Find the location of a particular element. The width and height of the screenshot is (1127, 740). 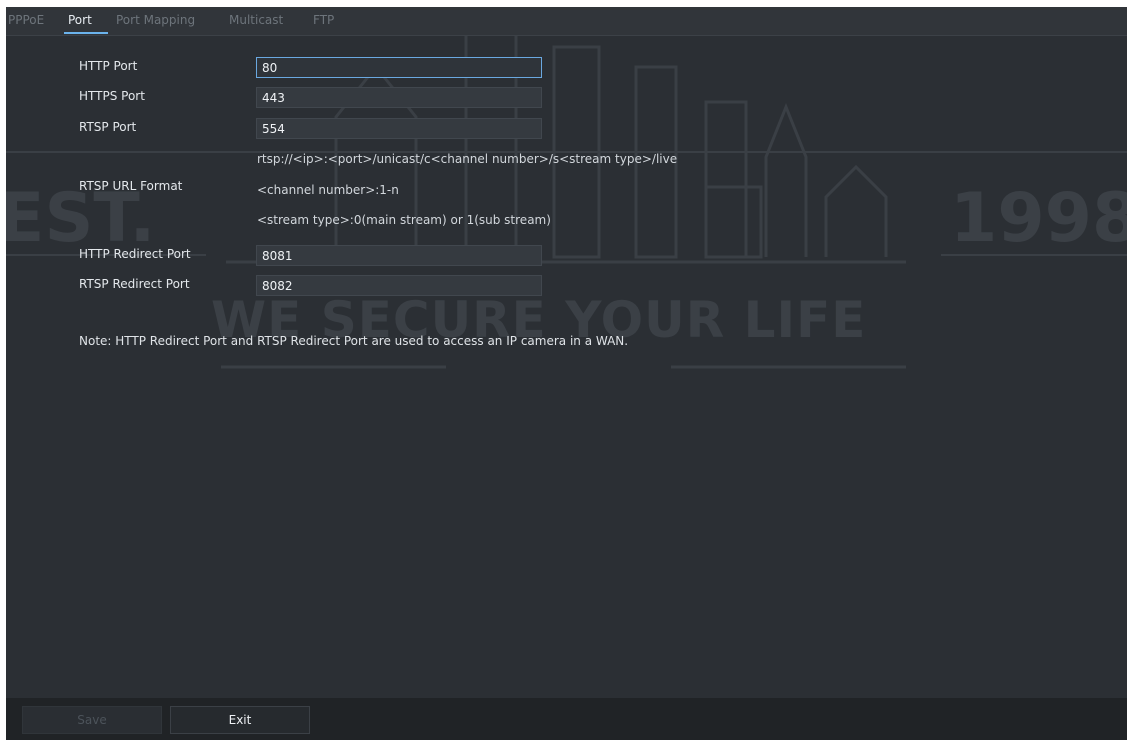

rtsp-url-format-label: RTSP URL Format is located at coordinates (131, 186).